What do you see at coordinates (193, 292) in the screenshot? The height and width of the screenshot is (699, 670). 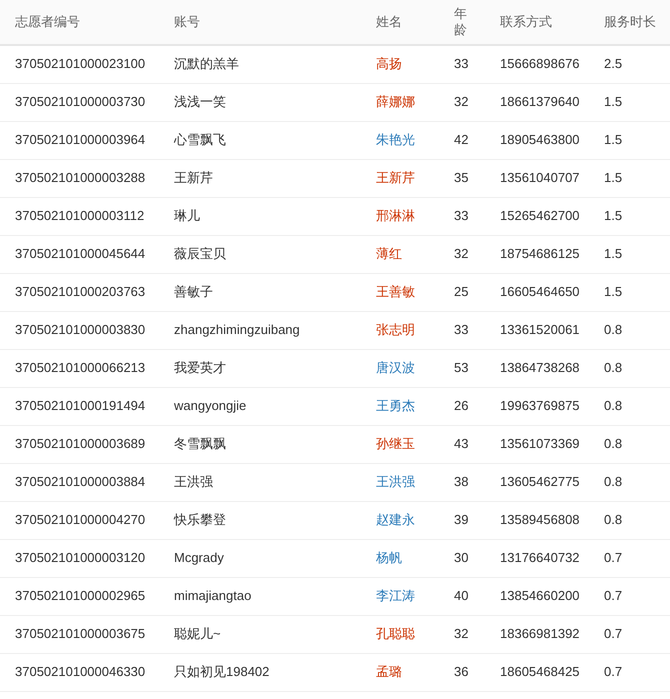 I see `account-name: 善敏子` at bounding box center [193, 292].